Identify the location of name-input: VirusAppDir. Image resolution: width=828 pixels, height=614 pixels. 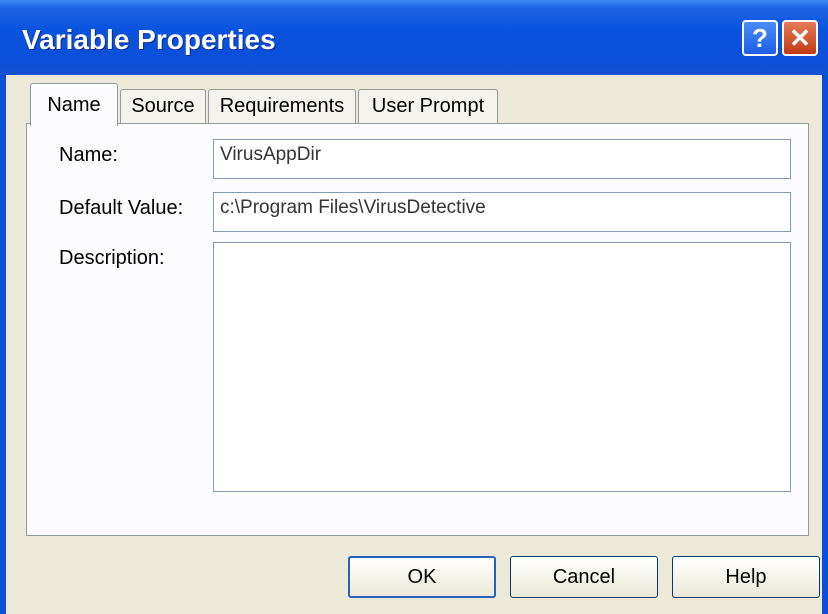
(502, 159).